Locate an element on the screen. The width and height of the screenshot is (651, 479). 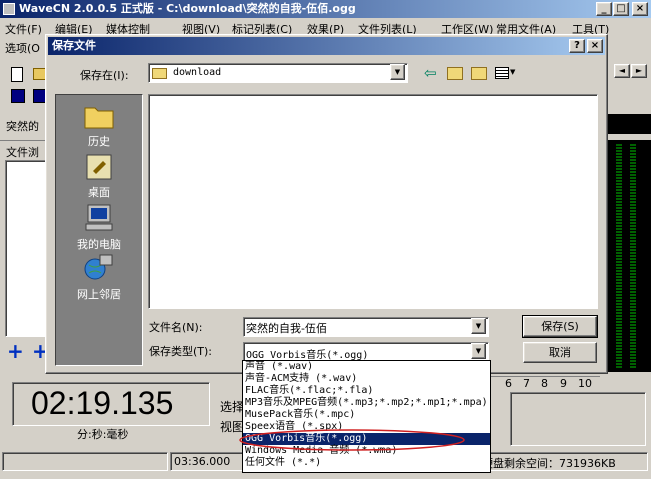
status-panel-duration: 03:36.000 is located at coordinates (207, 461).